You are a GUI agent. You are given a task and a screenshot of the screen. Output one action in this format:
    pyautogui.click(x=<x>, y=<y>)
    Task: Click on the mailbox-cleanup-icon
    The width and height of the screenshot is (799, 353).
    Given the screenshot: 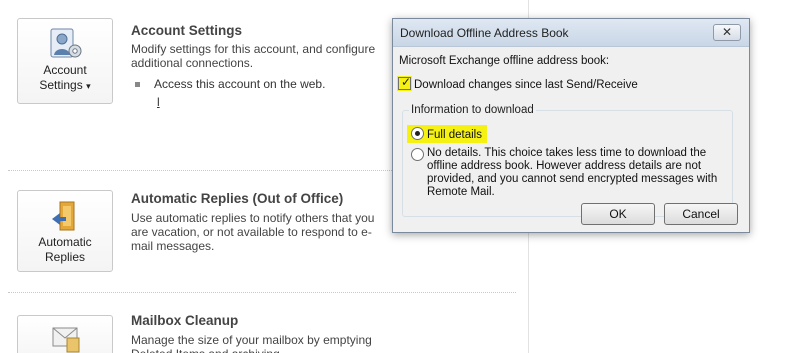 What is the action you would take?
    pyautogui.click(x=66, y=340)
    